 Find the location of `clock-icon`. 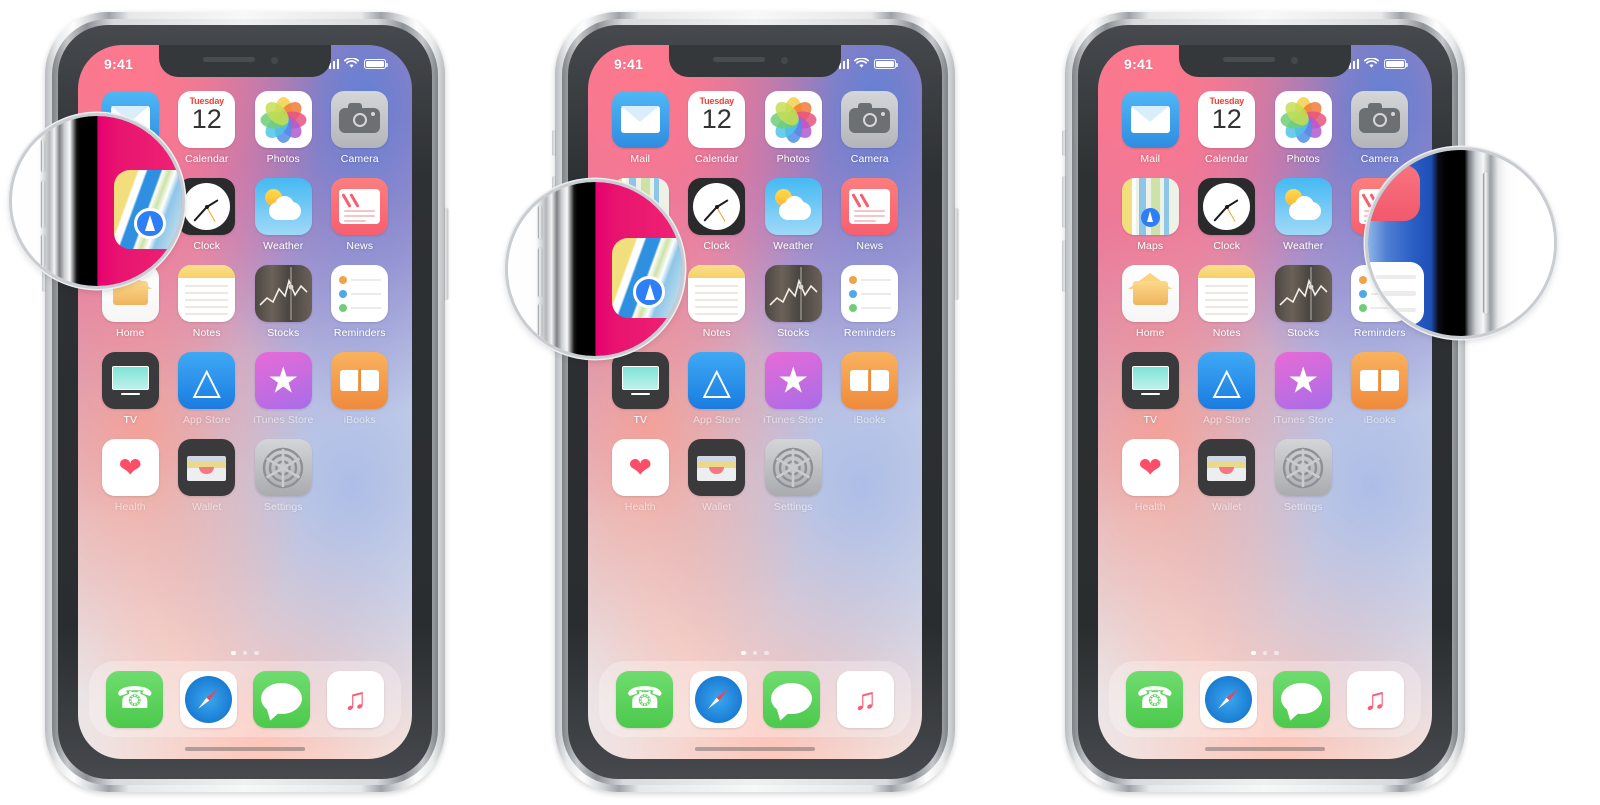

clock-icon is located at coordinates (207, 206).